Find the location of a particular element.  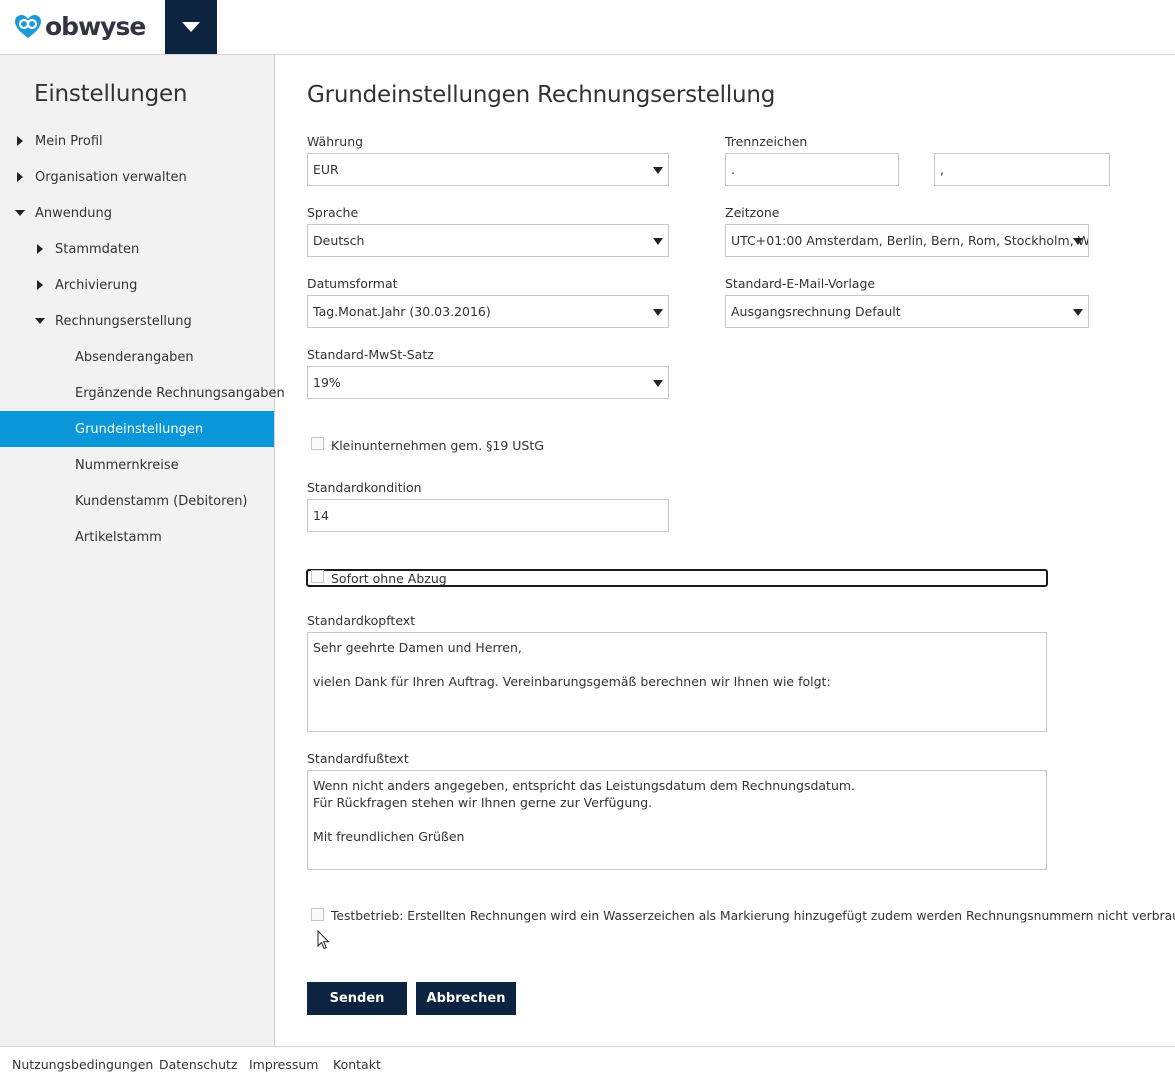

sidebar-title: Einstellungen is located at coordinates (111, 94).